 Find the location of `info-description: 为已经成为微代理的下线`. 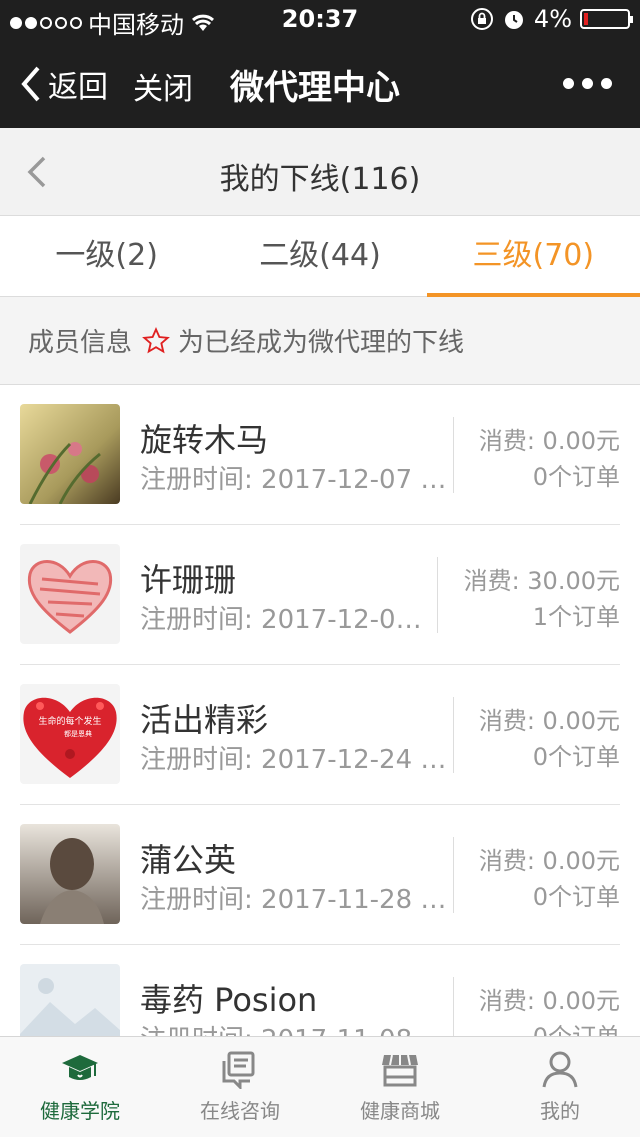

info-description: 为已经成为微代理的下线 is located at coordinates (321, 343).